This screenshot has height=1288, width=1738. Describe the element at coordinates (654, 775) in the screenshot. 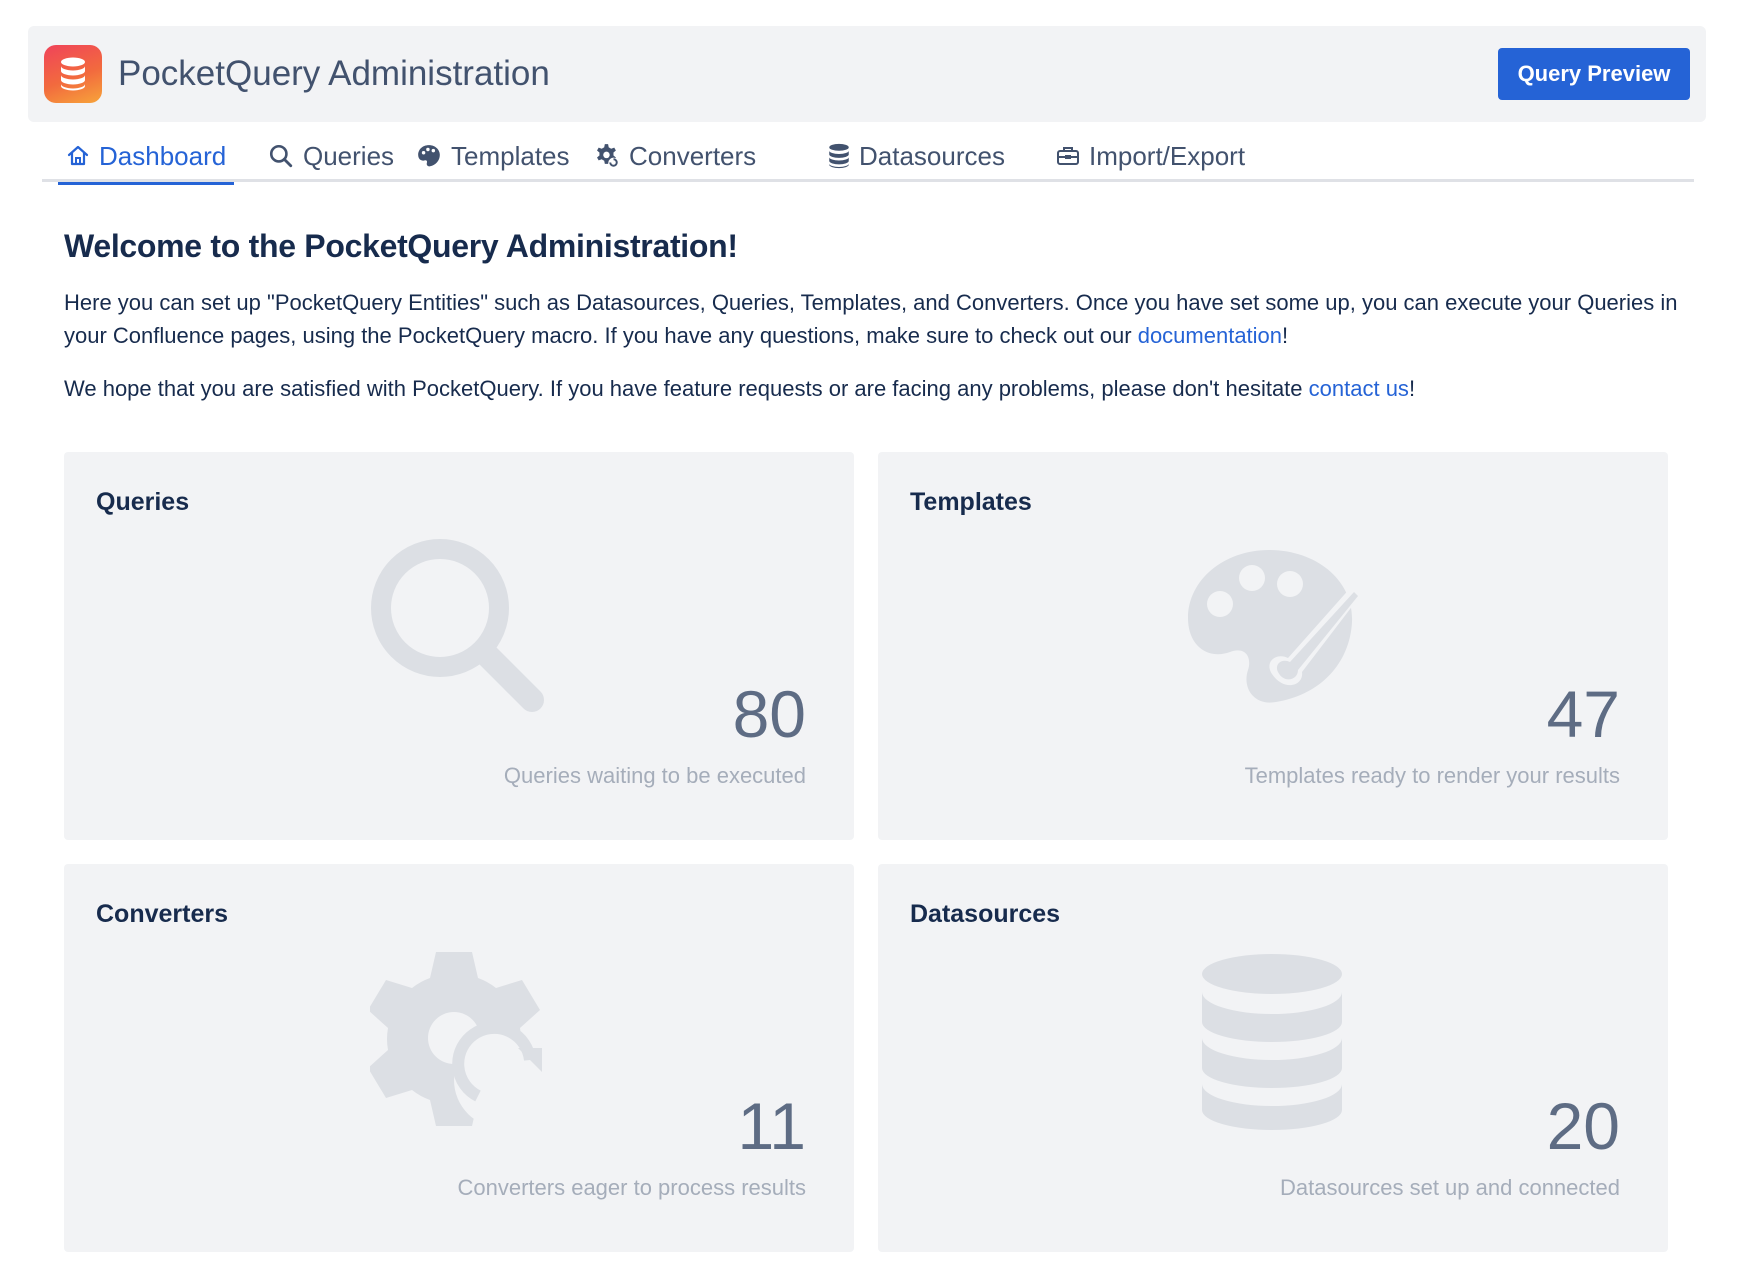

I see `card-caption: Queries waiting to be executed` at that location.